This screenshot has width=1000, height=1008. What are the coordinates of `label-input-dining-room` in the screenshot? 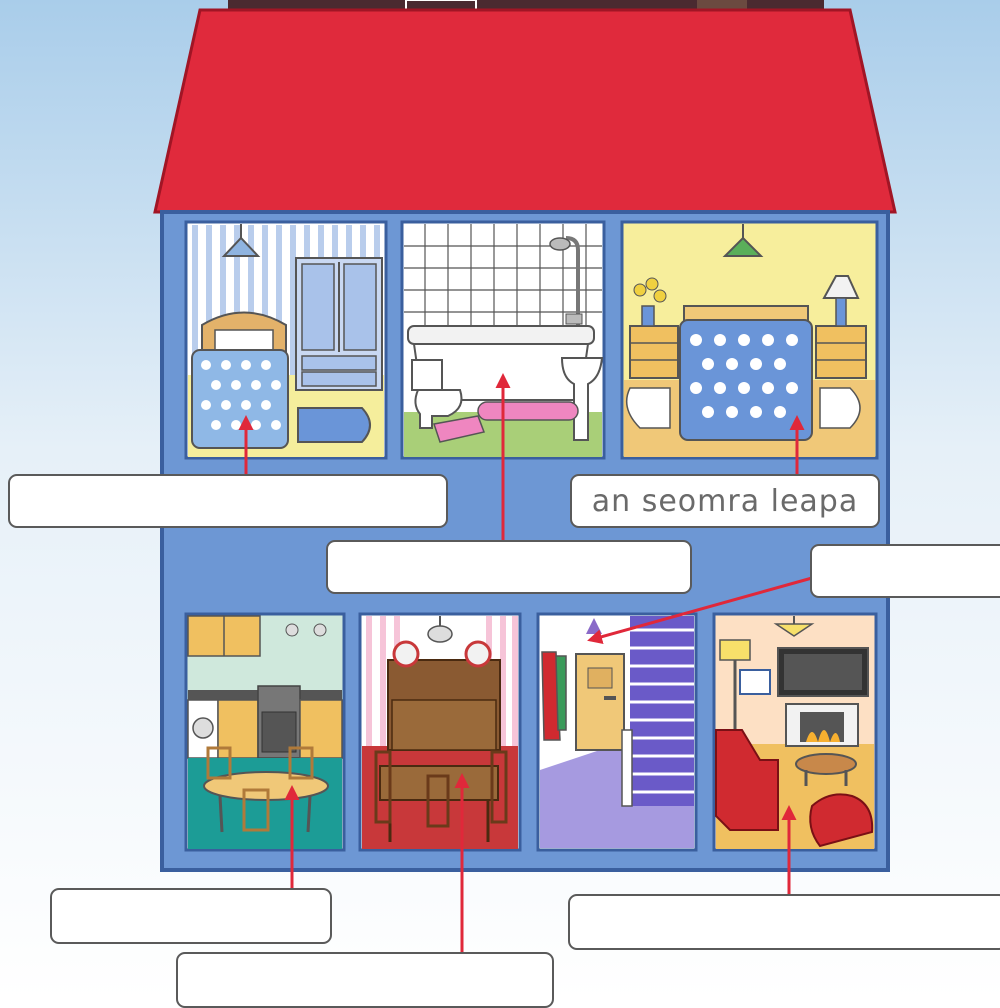 It's located at (365, 980).